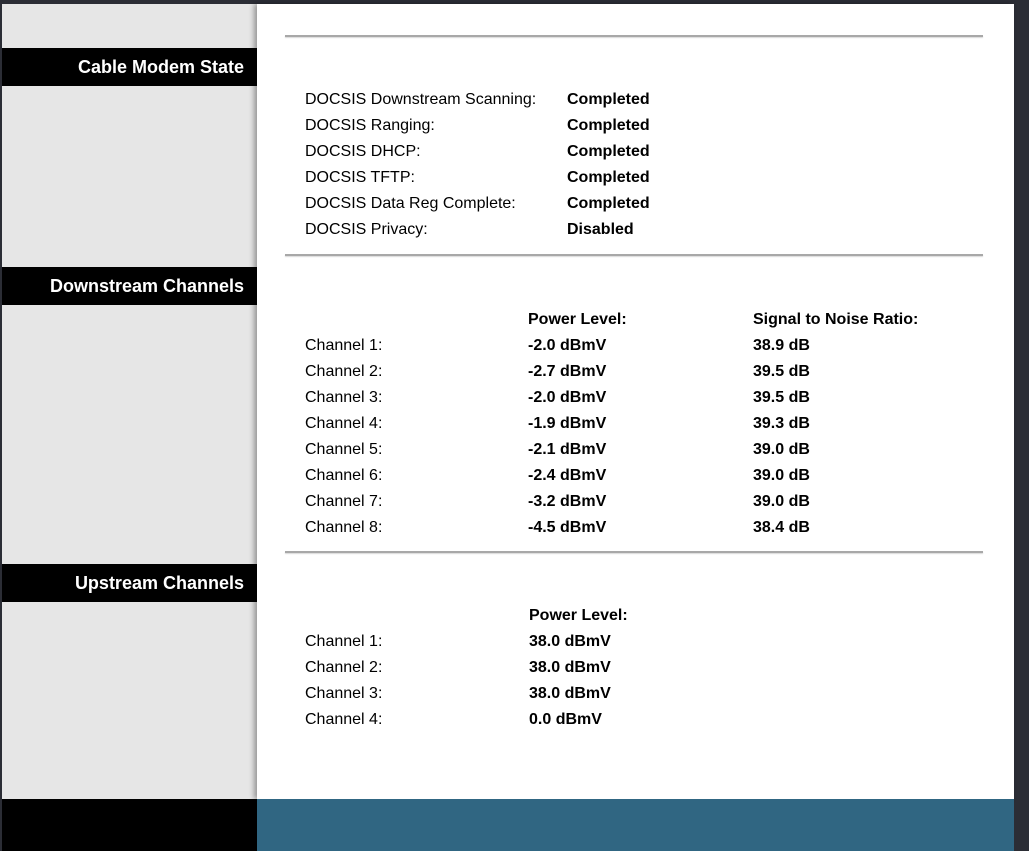  Describe the element at coordinates (567, 449) in the screenshot. I see `power-value: -2.1 dBmV` at that location.